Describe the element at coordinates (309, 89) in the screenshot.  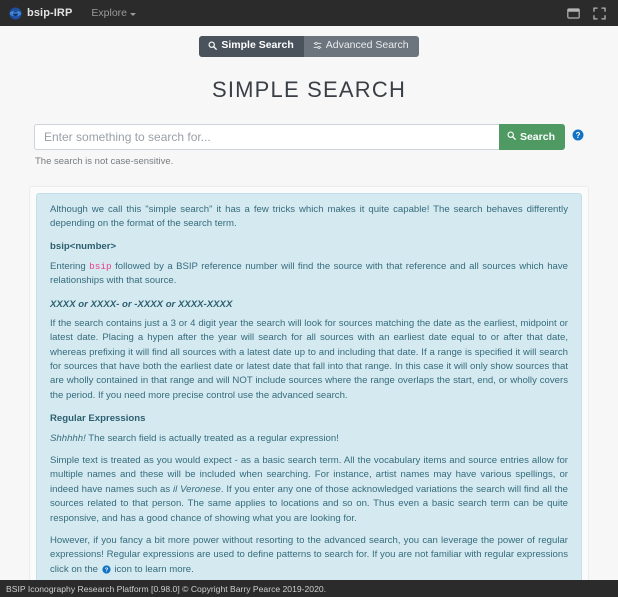
I see `page-title: SIMPLE SEARCH` at that location.